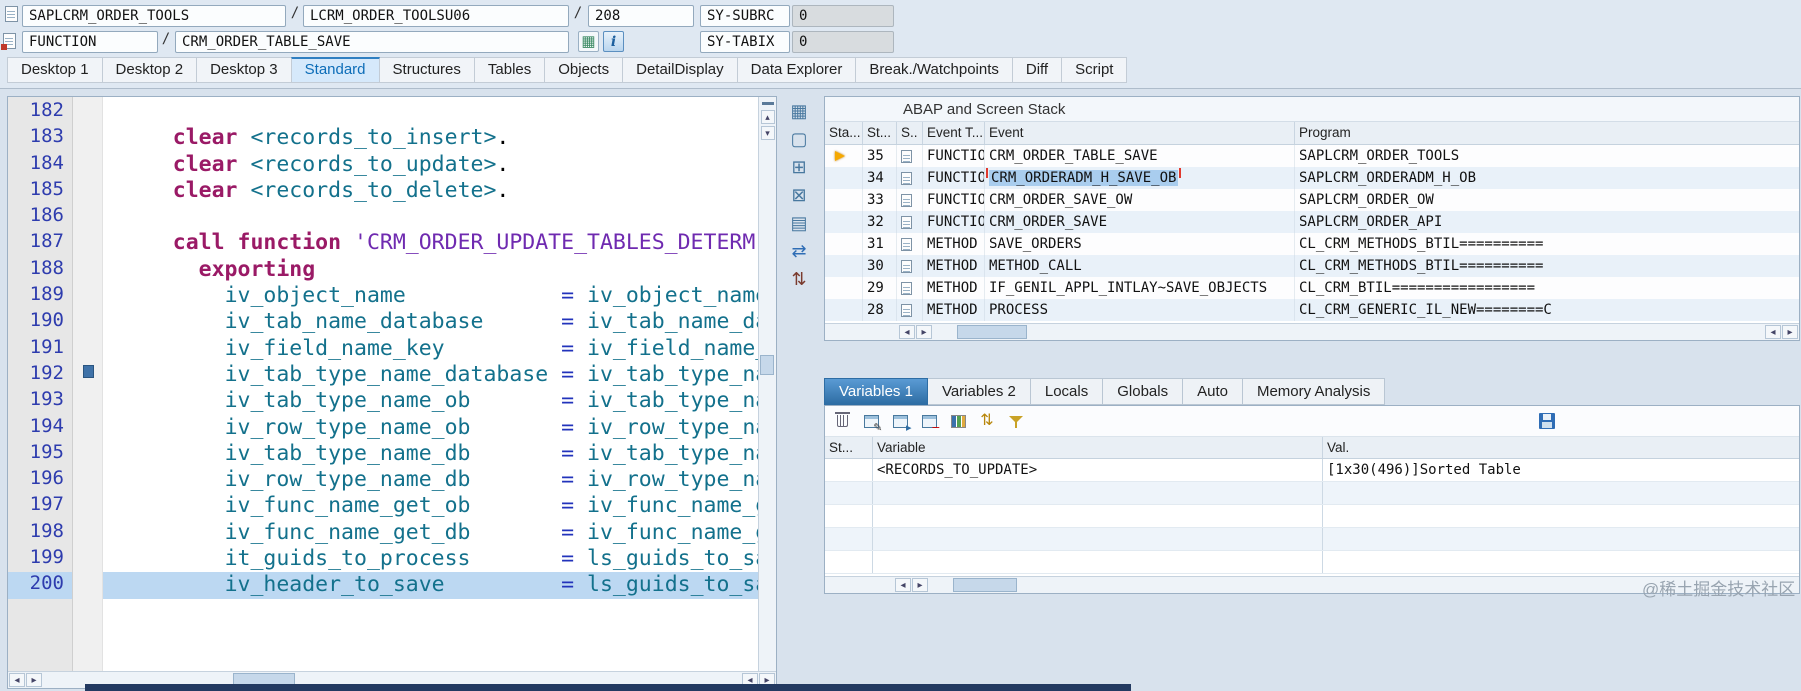  I want to click on code-line-198: iv_func_name_get_db = iv_func_name_g, so click(439, 533).